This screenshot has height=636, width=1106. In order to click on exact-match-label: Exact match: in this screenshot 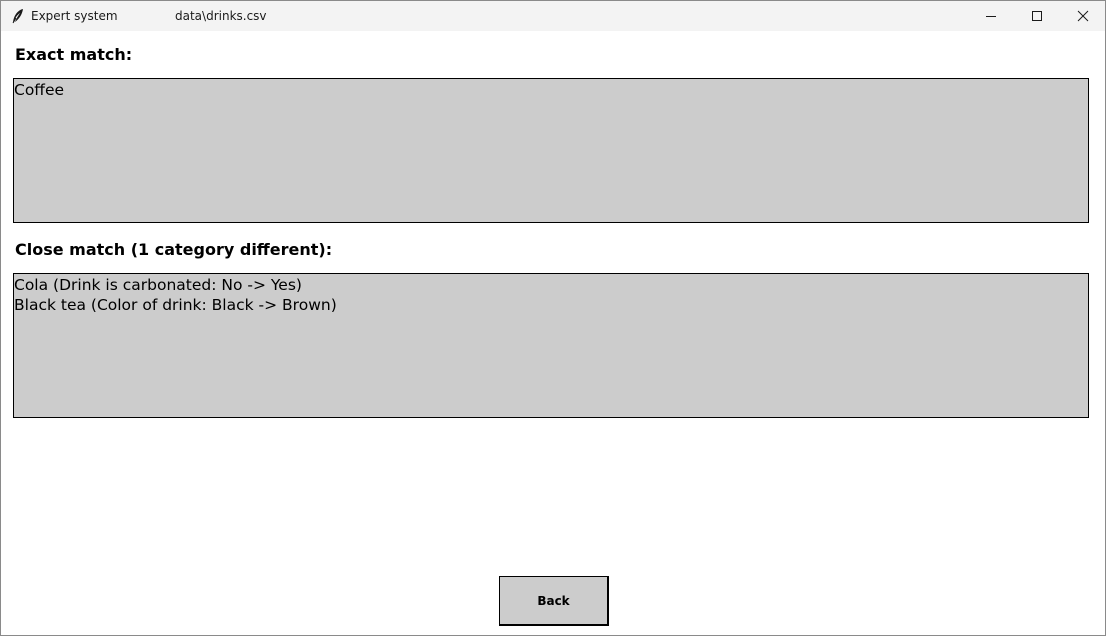, I will do `click(74, 54)`.